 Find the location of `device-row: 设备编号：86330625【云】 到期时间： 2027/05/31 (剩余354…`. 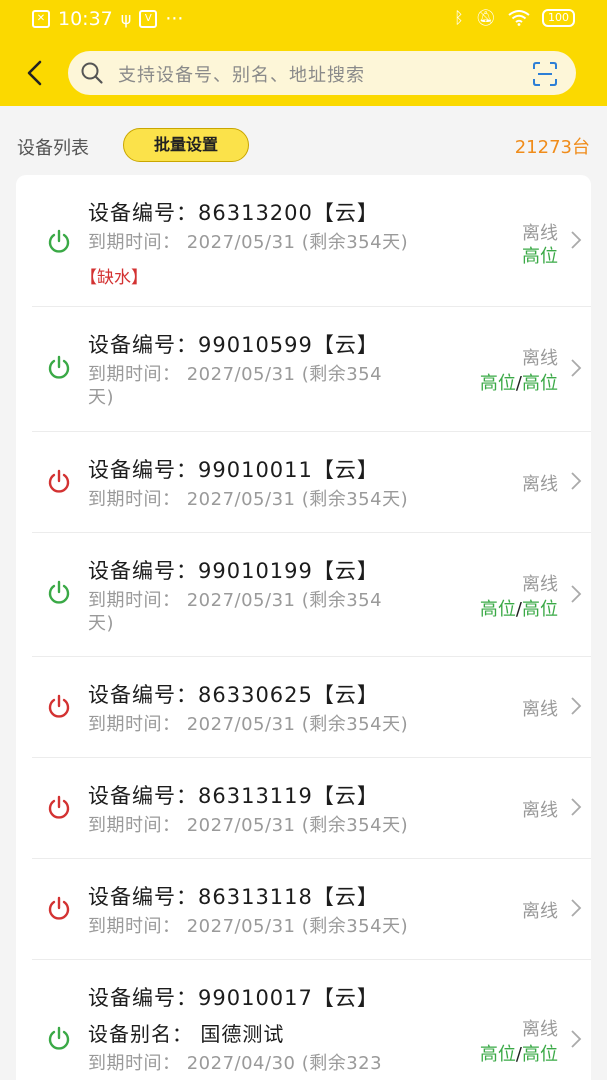

device-row: 设备编号：86330625【云】 到期时间： 2027/05/31 (剩余354… is located at coordinates (311, 707).